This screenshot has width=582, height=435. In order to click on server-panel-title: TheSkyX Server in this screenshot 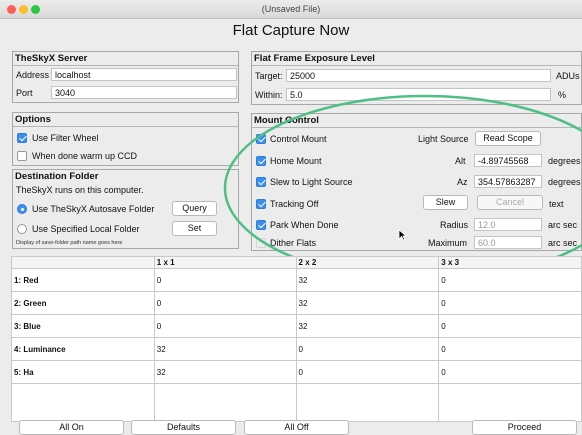, I will do `click(51, 58)`.